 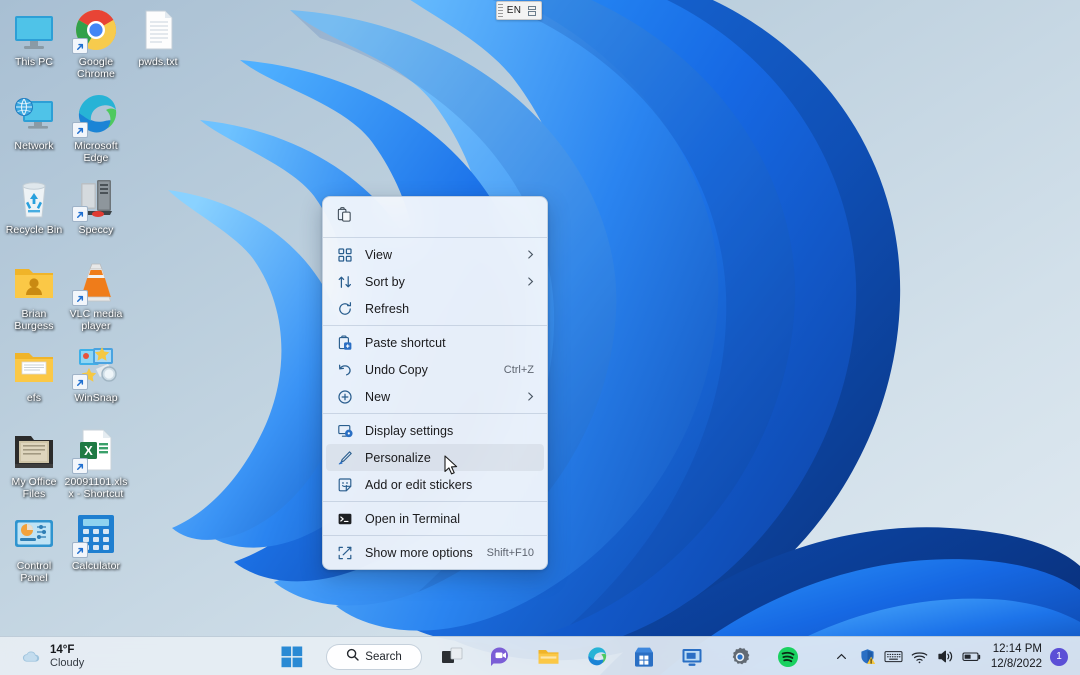 What do you see at coordinates (500, 656) in the screenshot?
I see `chat-button` at bounding box center [500, 656].